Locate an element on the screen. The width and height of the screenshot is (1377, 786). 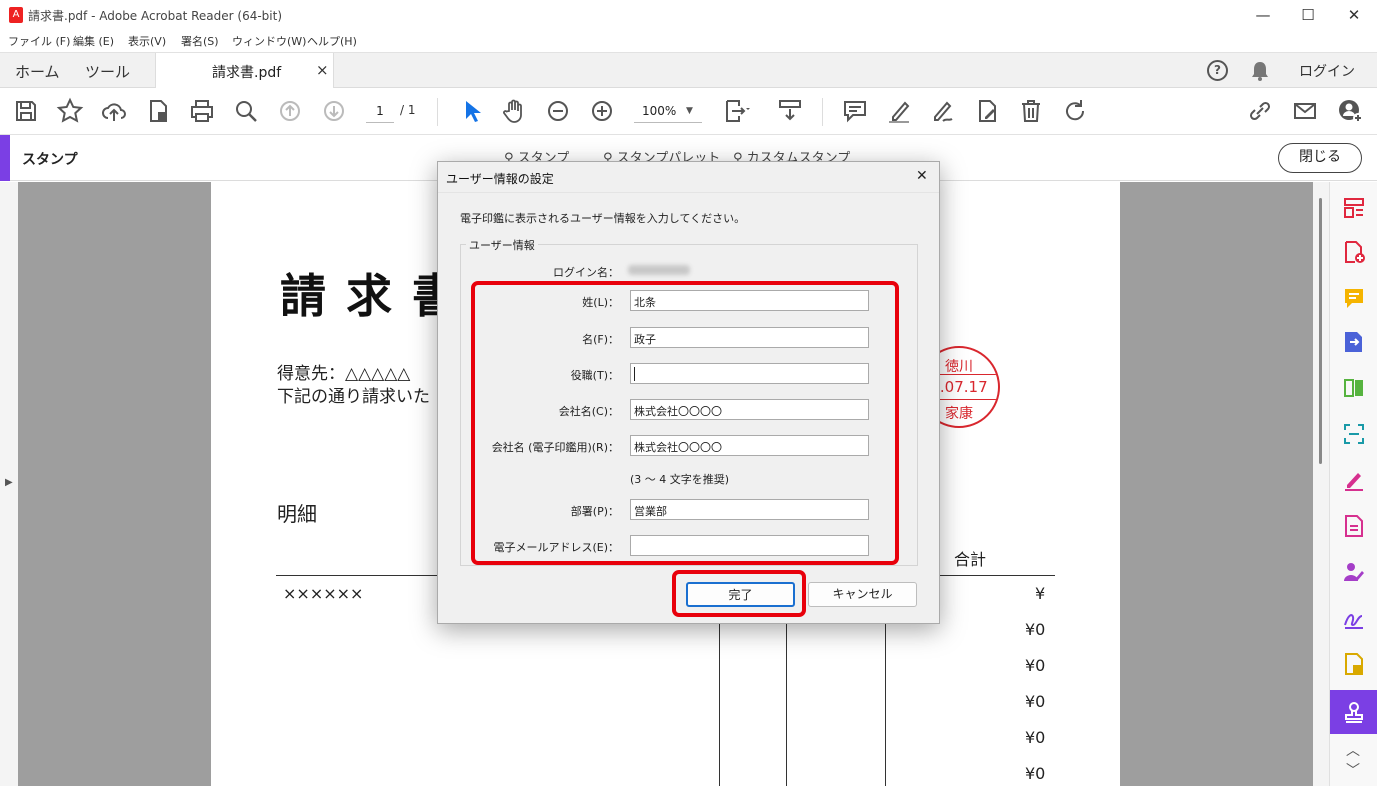
select-arrow-icon is located at coordinates (471, 111).